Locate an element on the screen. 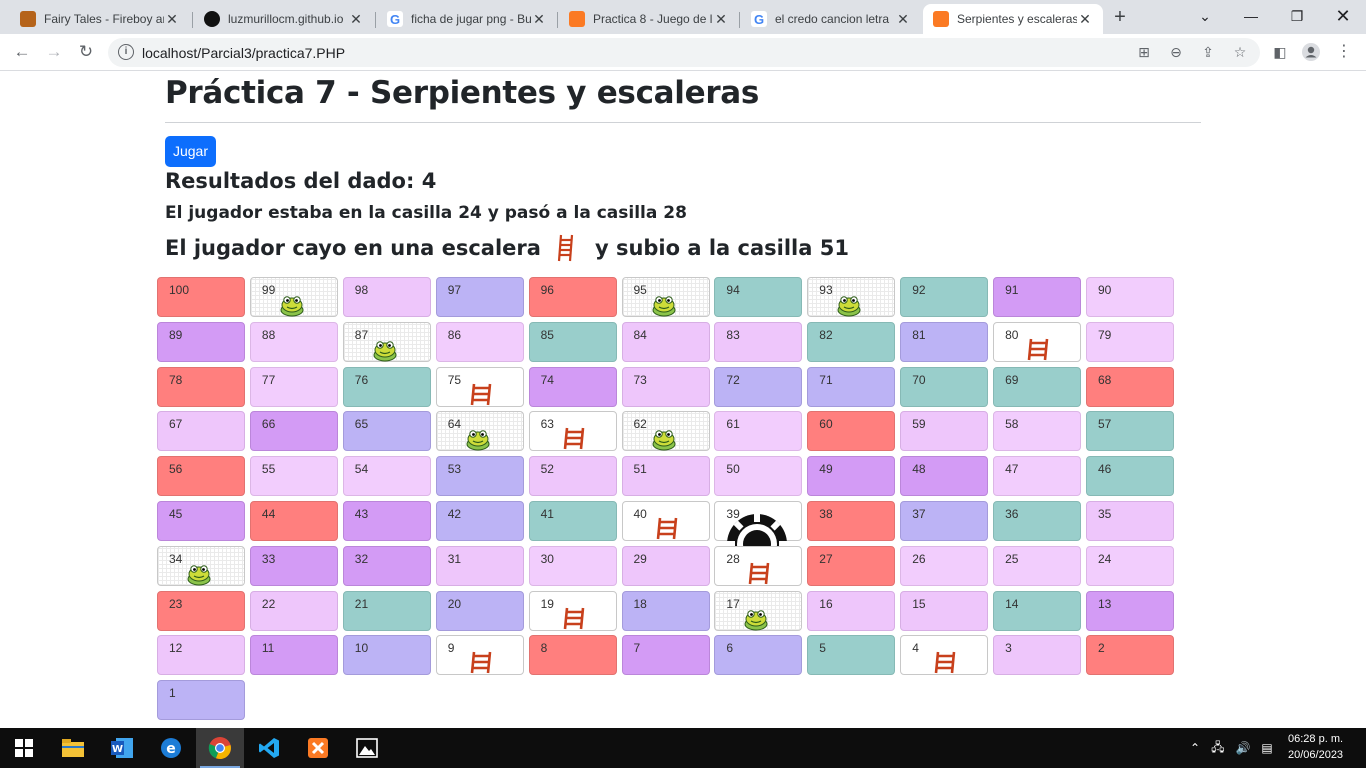  svg-text: W is located at coordinates (117, 749).